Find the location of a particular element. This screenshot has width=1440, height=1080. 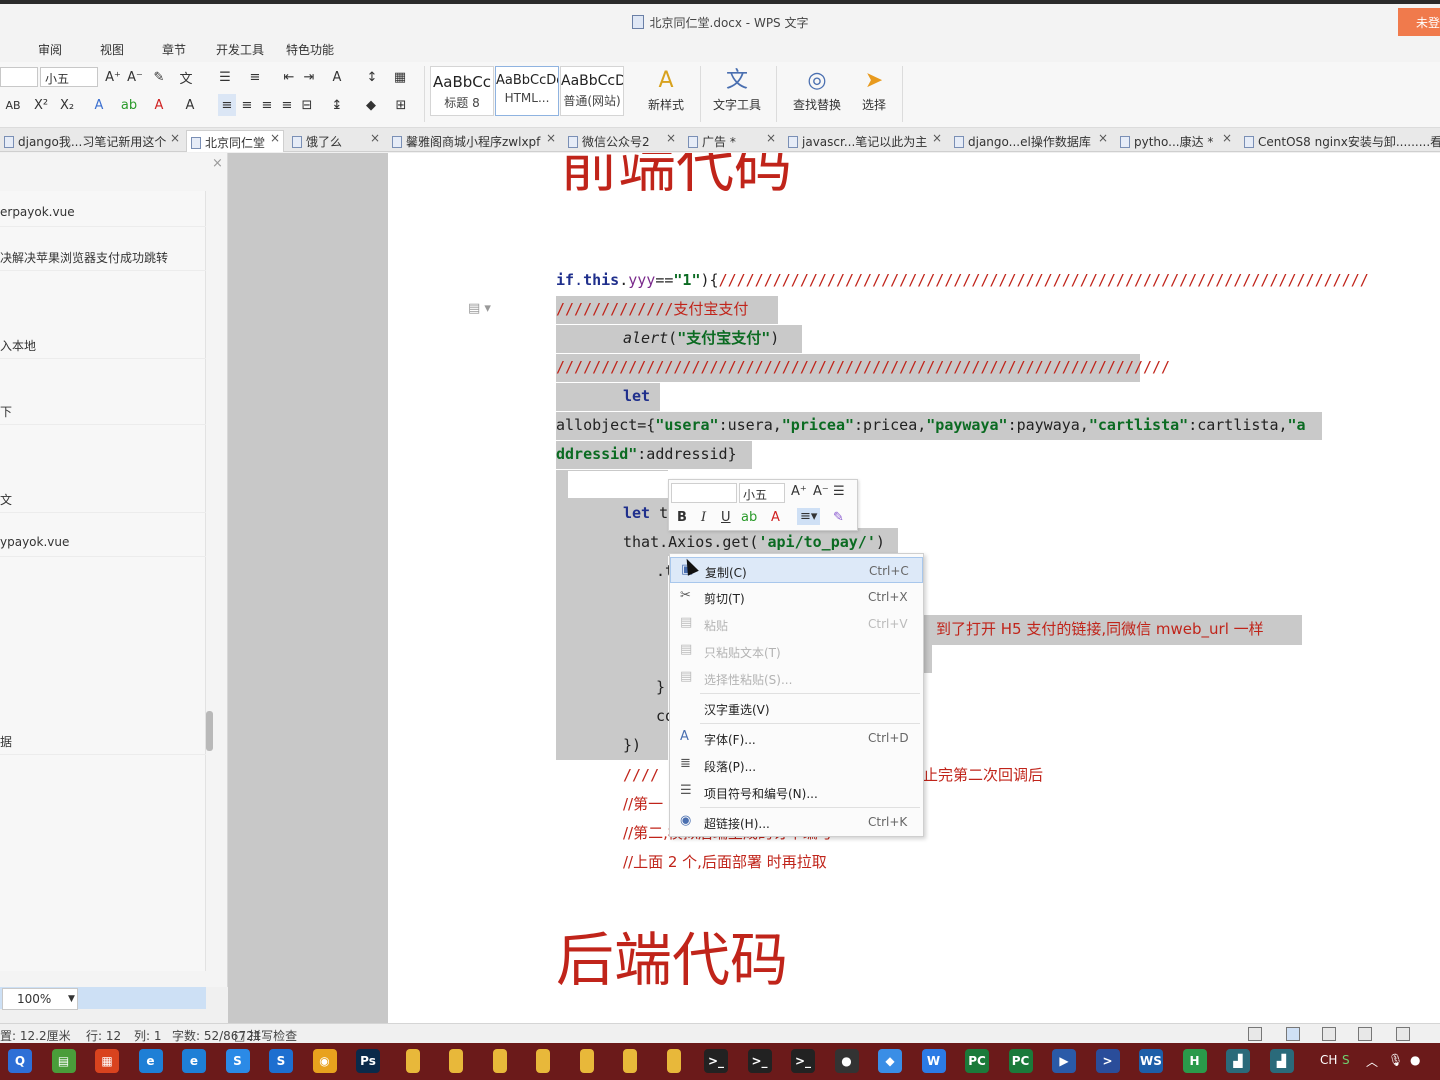

new-style-button: A 新样式 is located at coordinates (666, 89).